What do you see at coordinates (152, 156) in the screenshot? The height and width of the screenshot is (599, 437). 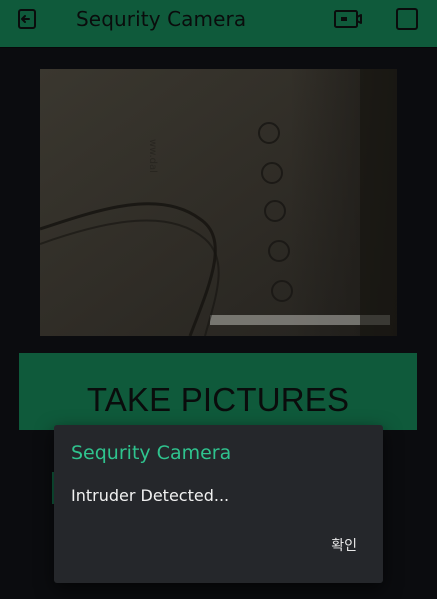 I see `svg-text: ww.dal` at bounding box center [152, 156].